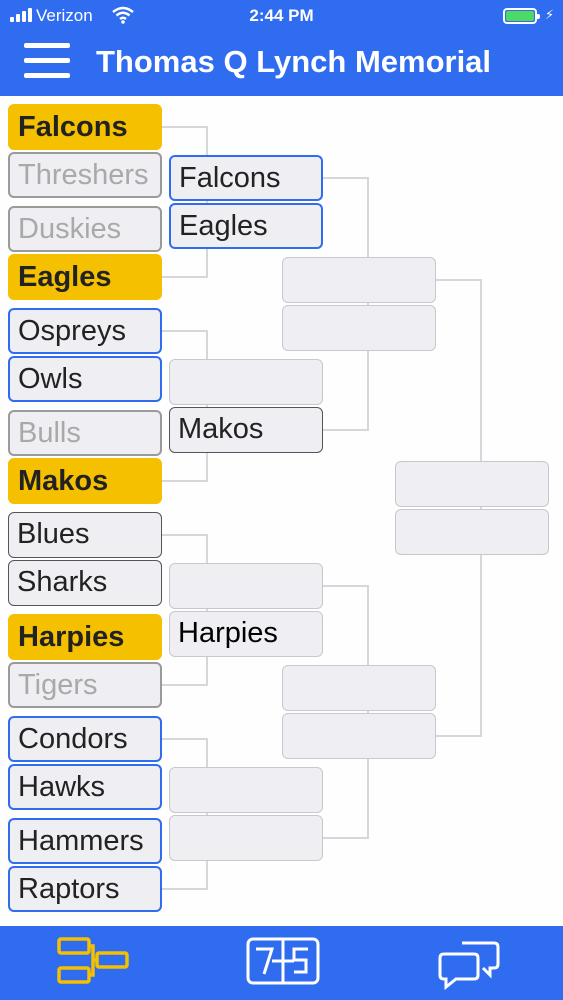 The width and height of the screenshot is (563, 1000). I want to click on chat-bubbles-icon, so click(469, 966).